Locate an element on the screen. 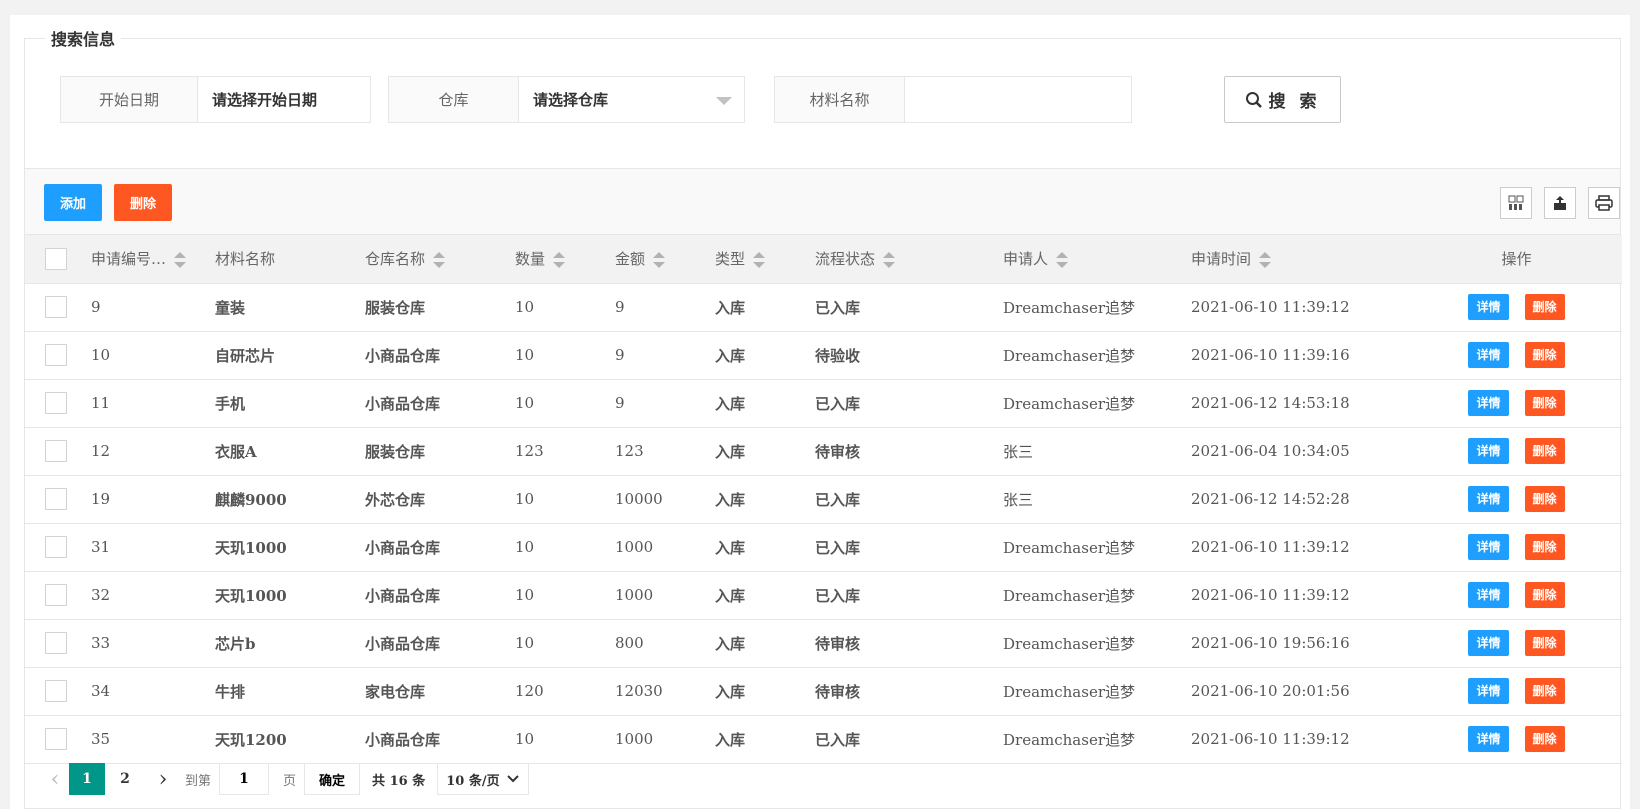  chevron-down-icon is located at coordinates (512, 779).